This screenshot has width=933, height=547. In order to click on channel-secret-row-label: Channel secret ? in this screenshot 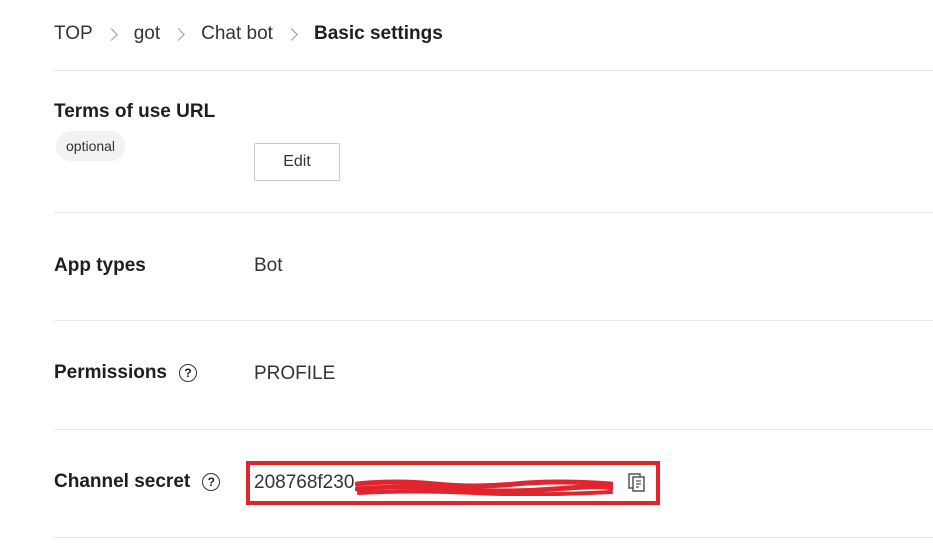, I will do `click(137, 482)`.